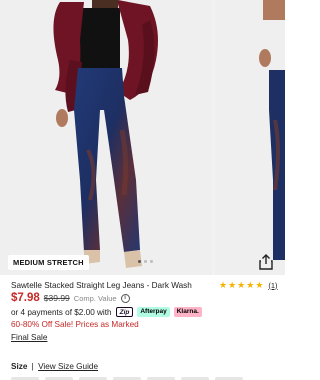 The width and height of the screenshot is (320, 380). I want to click on afterpay-label: Afterpay, so click(153, 311).